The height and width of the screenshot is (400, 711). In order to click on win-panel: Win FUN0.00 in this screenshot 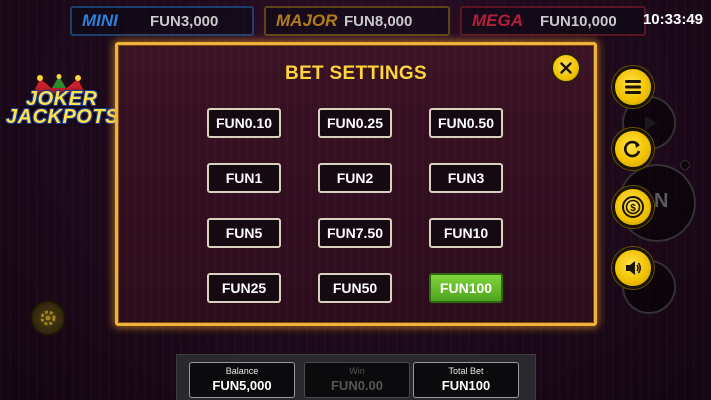, I will do `click(357, 380)`.